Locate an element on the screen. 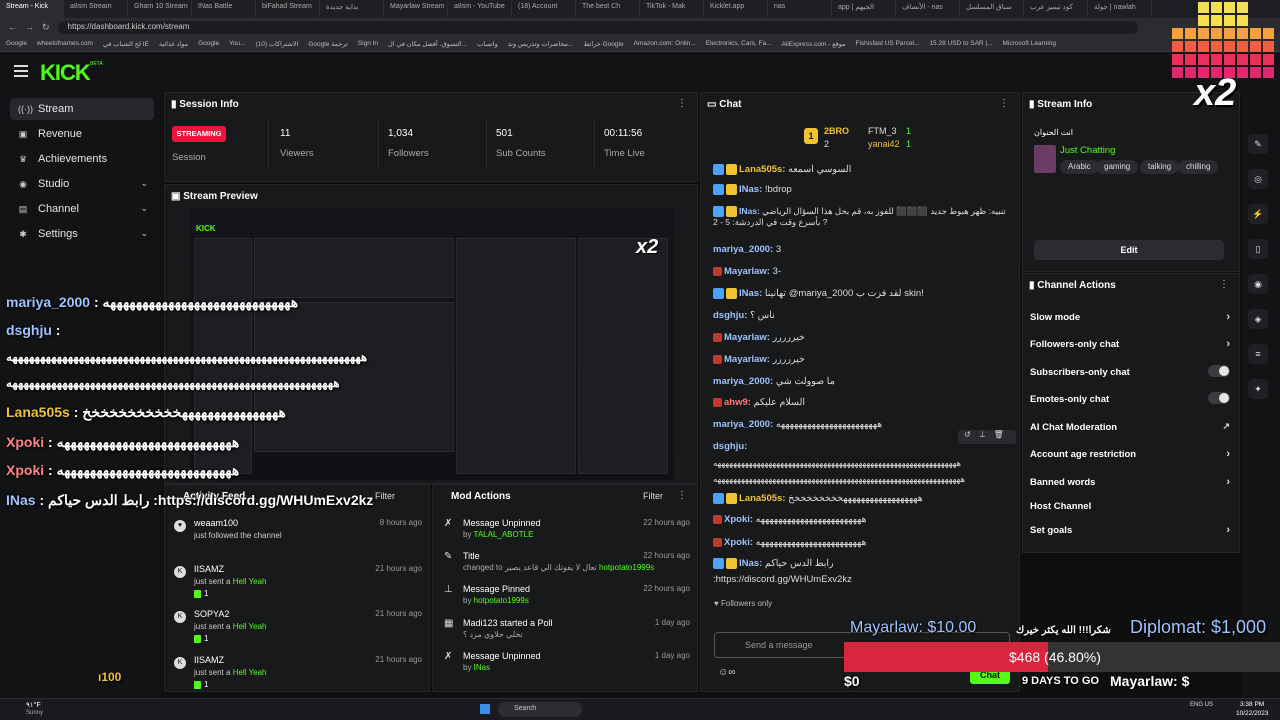 This screenshot has height=720, width=1280. chat-message: dsghju: ناس ؟ is located at coordinates (863, 315).